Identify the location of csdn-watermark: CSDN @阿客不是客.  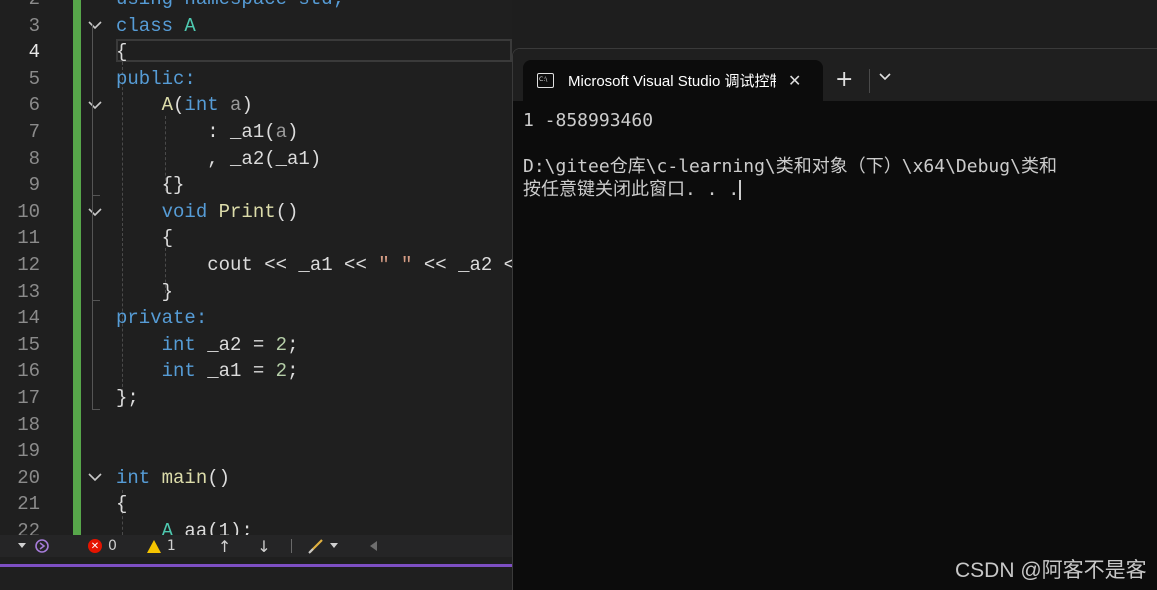
(1051, 570).